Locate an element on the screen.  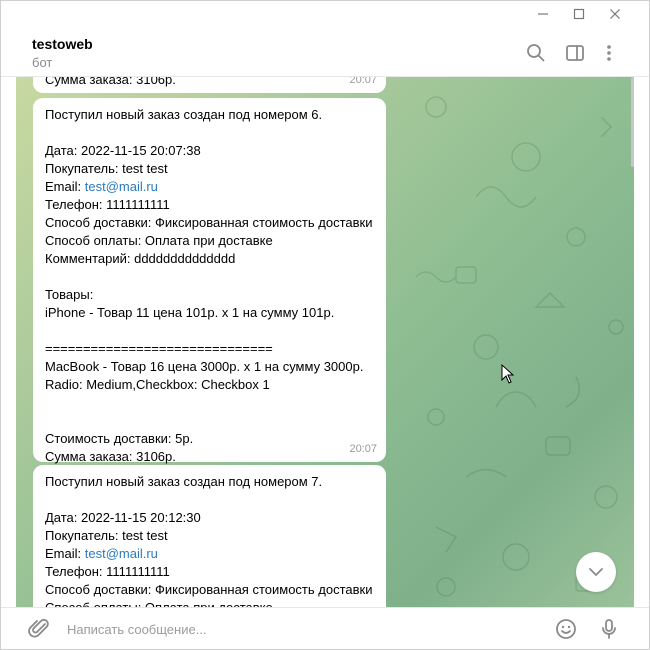
message-text: Дата: 2022-11-15 20:12:30 is located at coordinates (123, 517).